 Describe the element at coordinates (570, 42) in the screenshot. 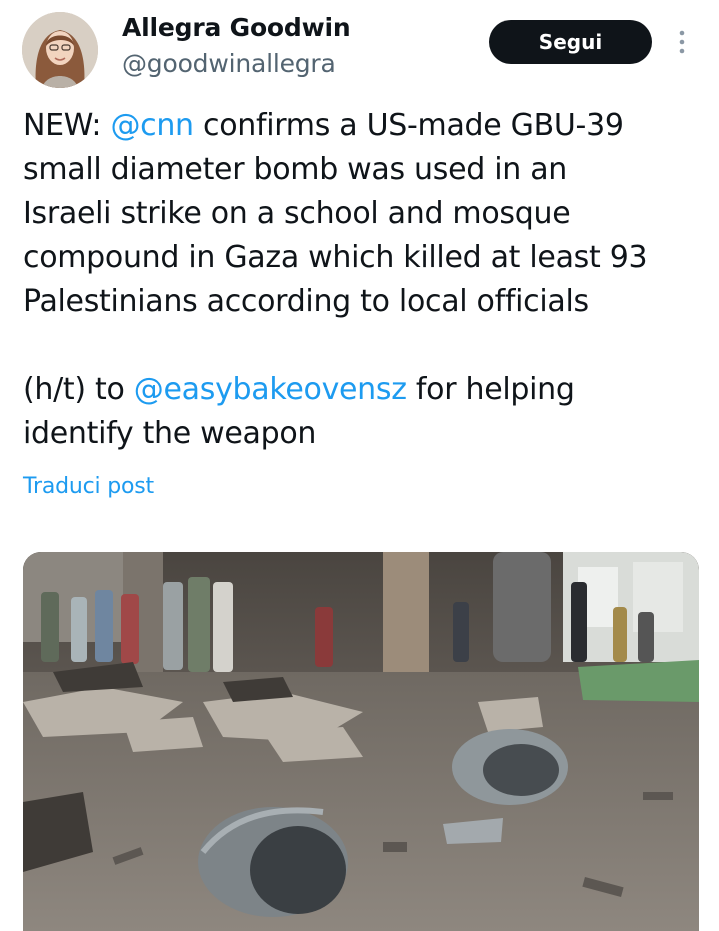

I see `follow-button: Segui` at that location.